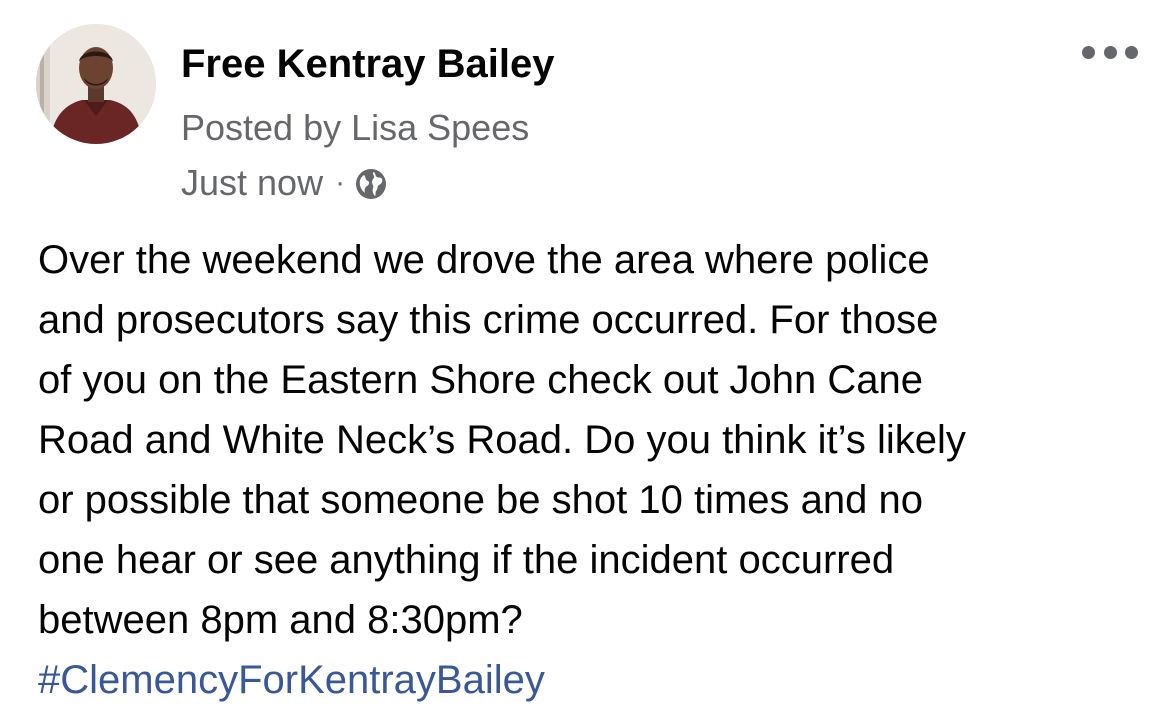 The image size is (1170, 710). I want to click on page-avatar, so click(96, 84).